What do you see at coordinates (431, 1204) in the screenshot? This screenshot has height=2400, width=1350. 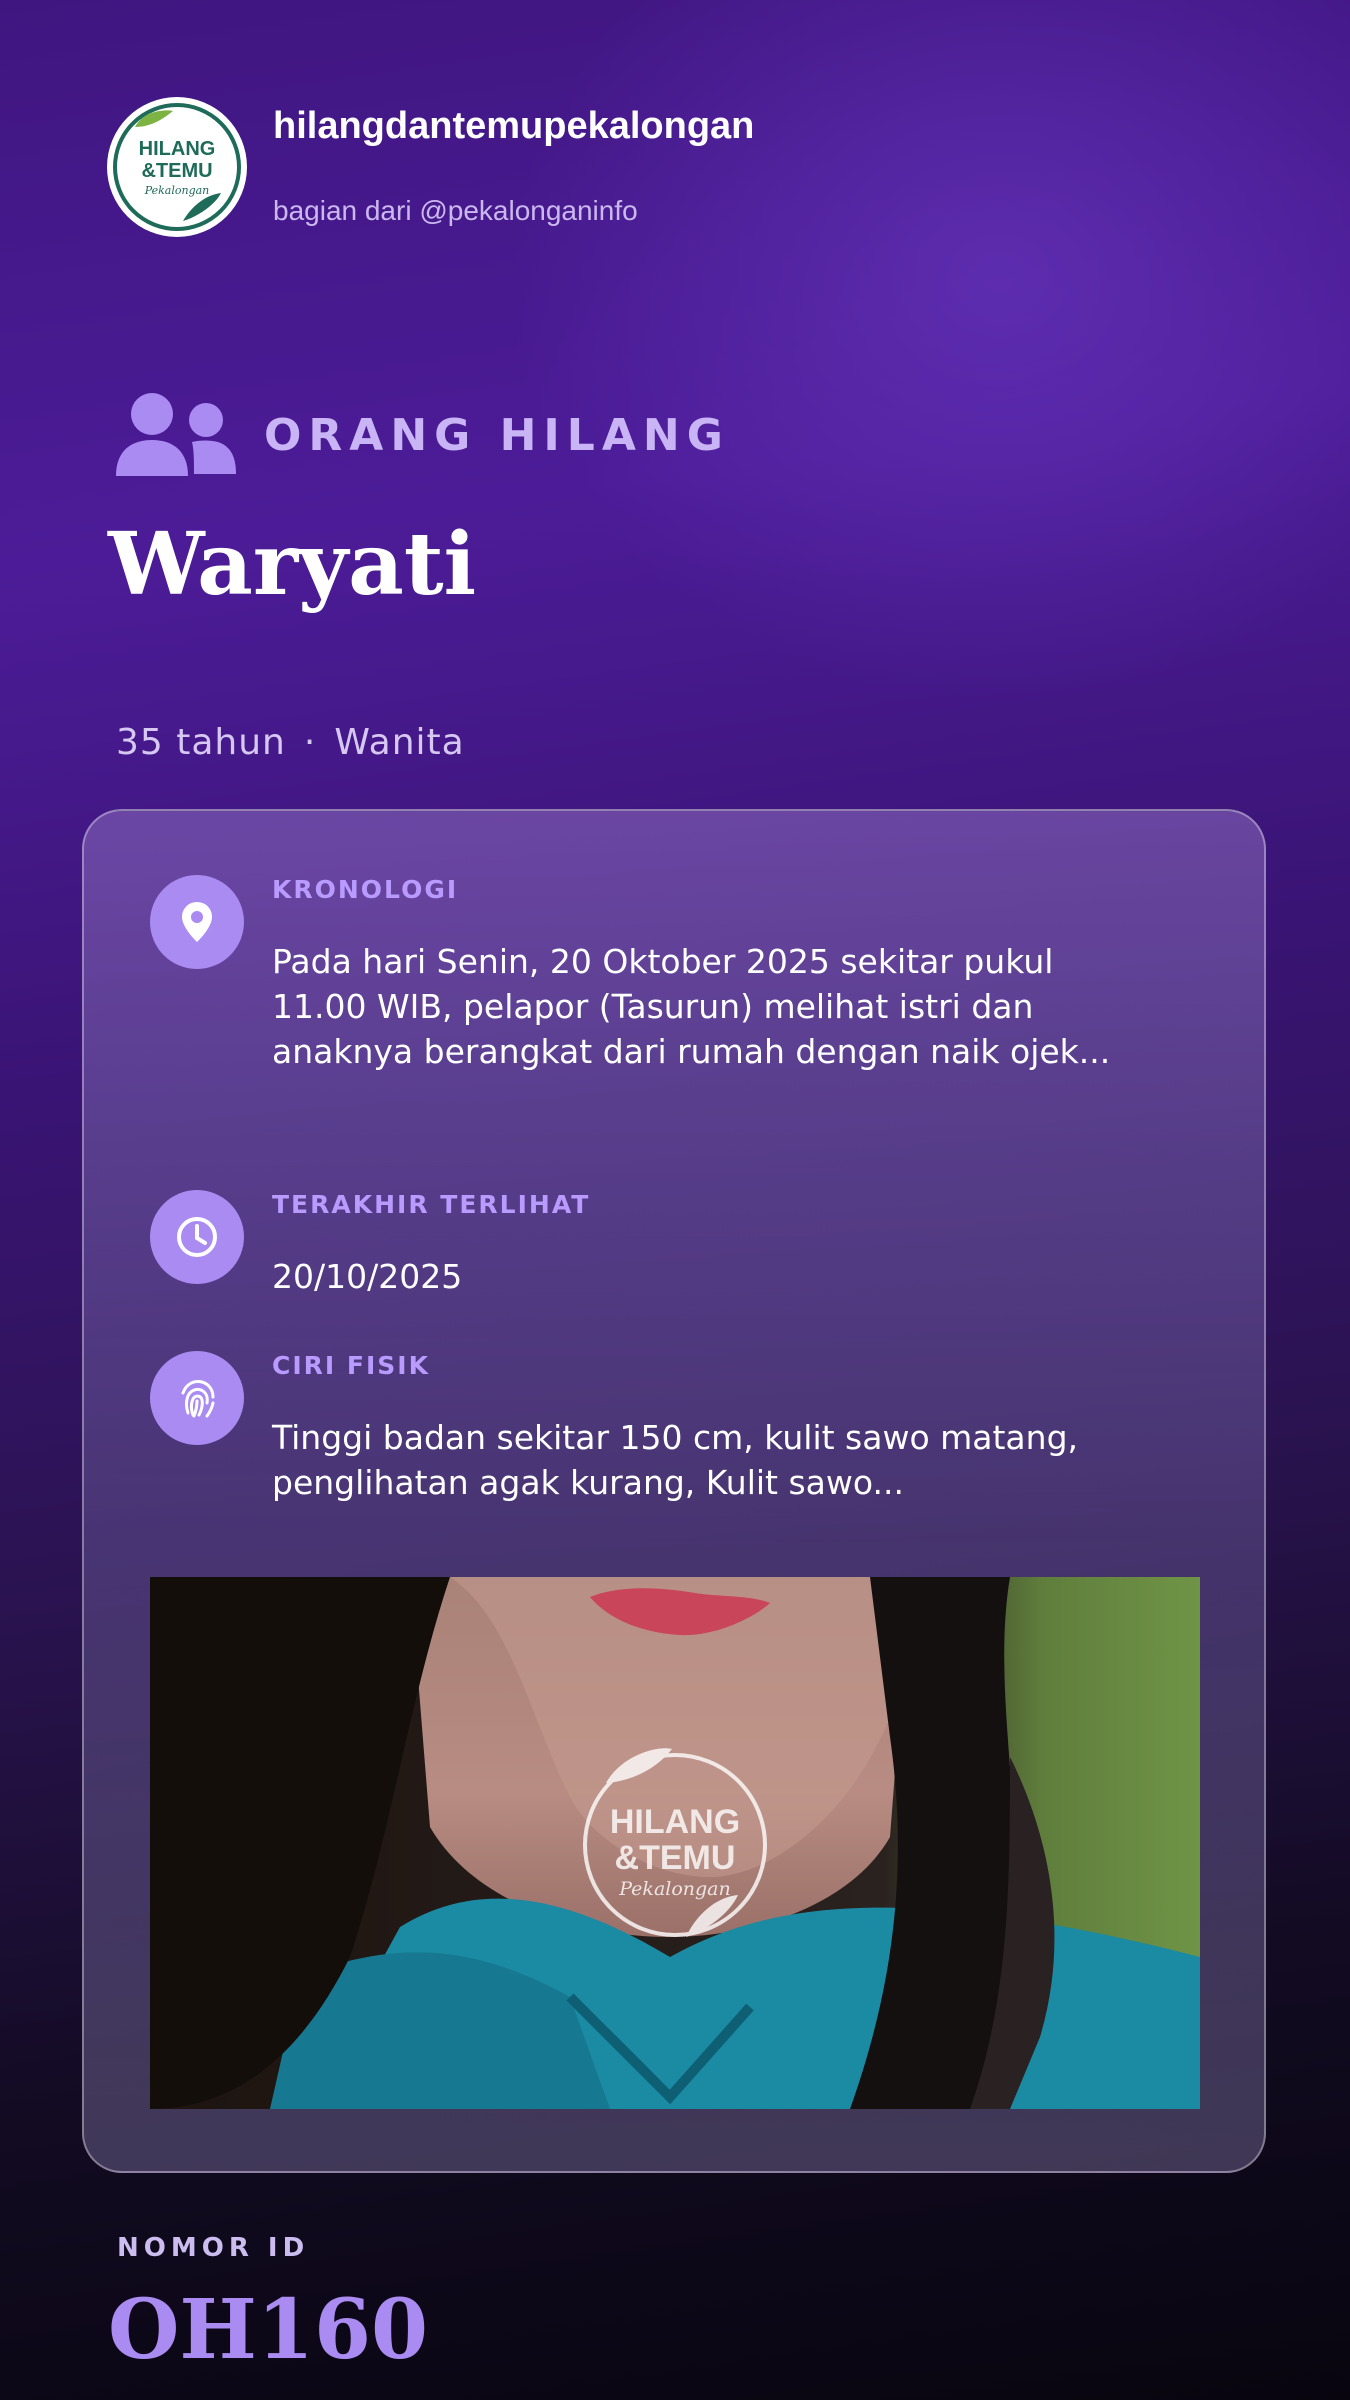 I see `detail-label: TERAKHIR TERLIHAT` at bounding box center [431, 1204].